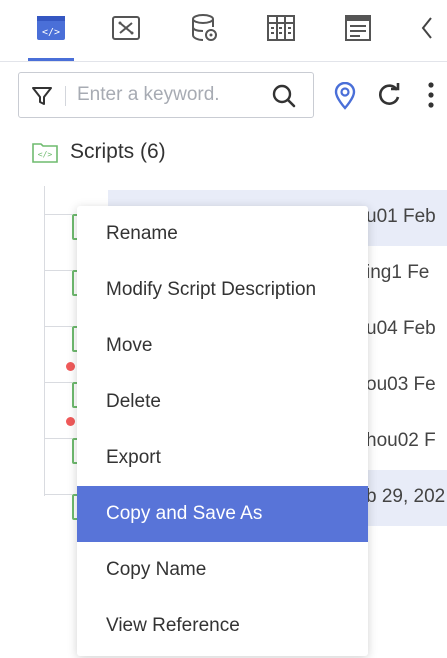 The image size is (447, 658). I want to click on locate-icon, so click(345, 98).